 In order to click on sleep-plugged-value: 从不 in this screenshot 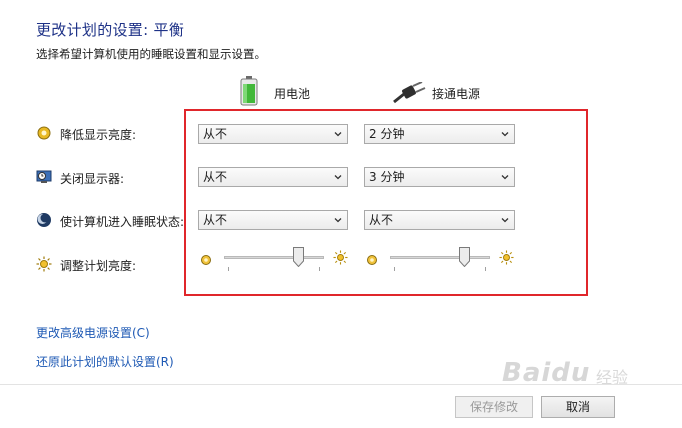, I will do `click(381, 220)`.